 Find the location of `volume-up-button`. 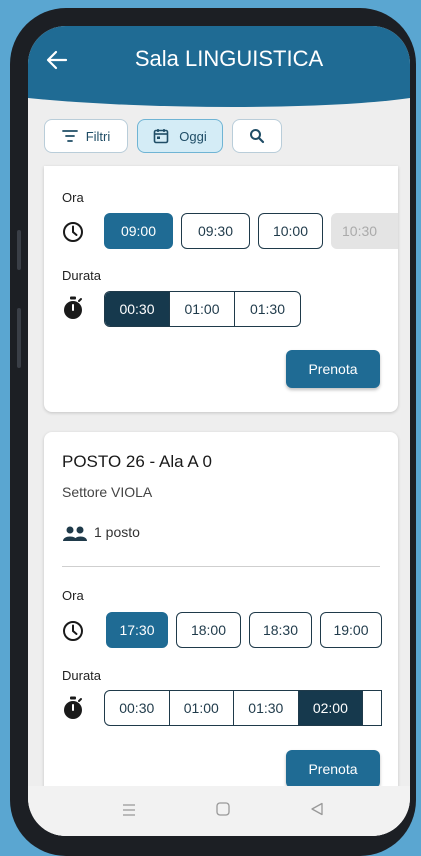

volume-up-button is located at coordinates (19, 250).